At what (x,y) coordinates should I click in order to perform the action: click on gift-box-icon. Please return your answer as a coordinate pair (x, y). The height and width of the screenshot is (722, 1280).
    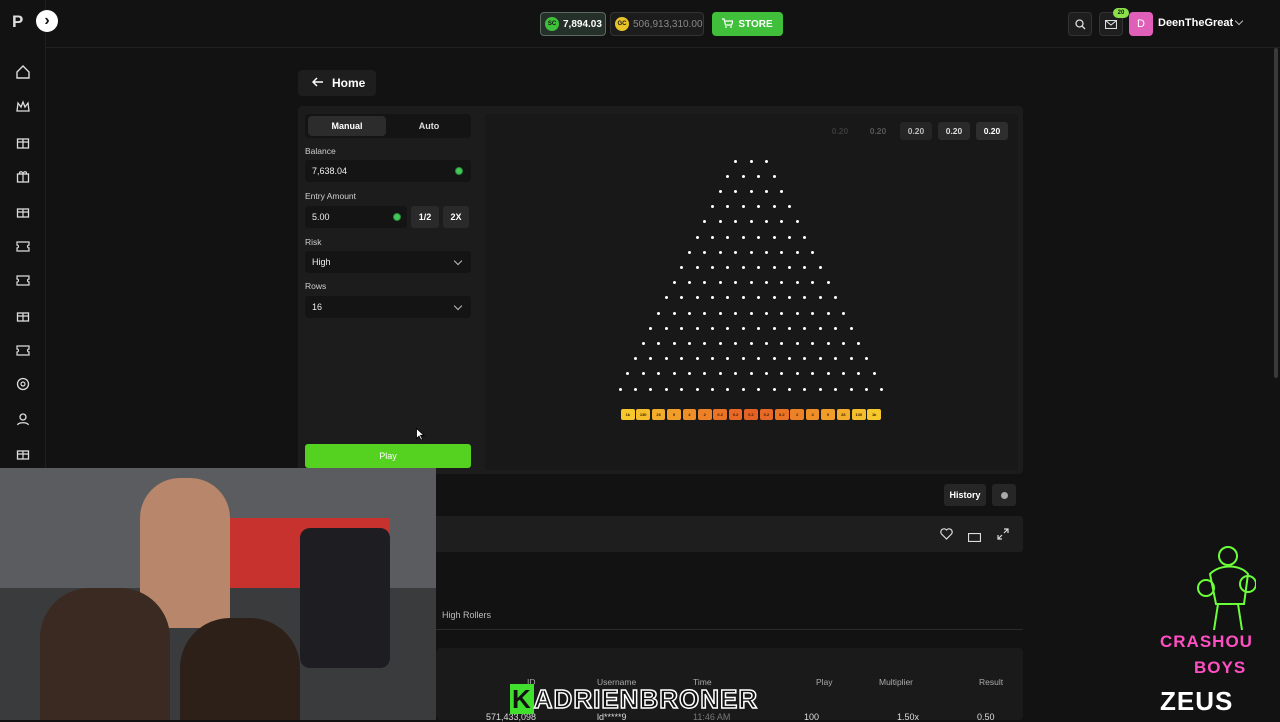
    Looking at the image, I should click on (23, 142).